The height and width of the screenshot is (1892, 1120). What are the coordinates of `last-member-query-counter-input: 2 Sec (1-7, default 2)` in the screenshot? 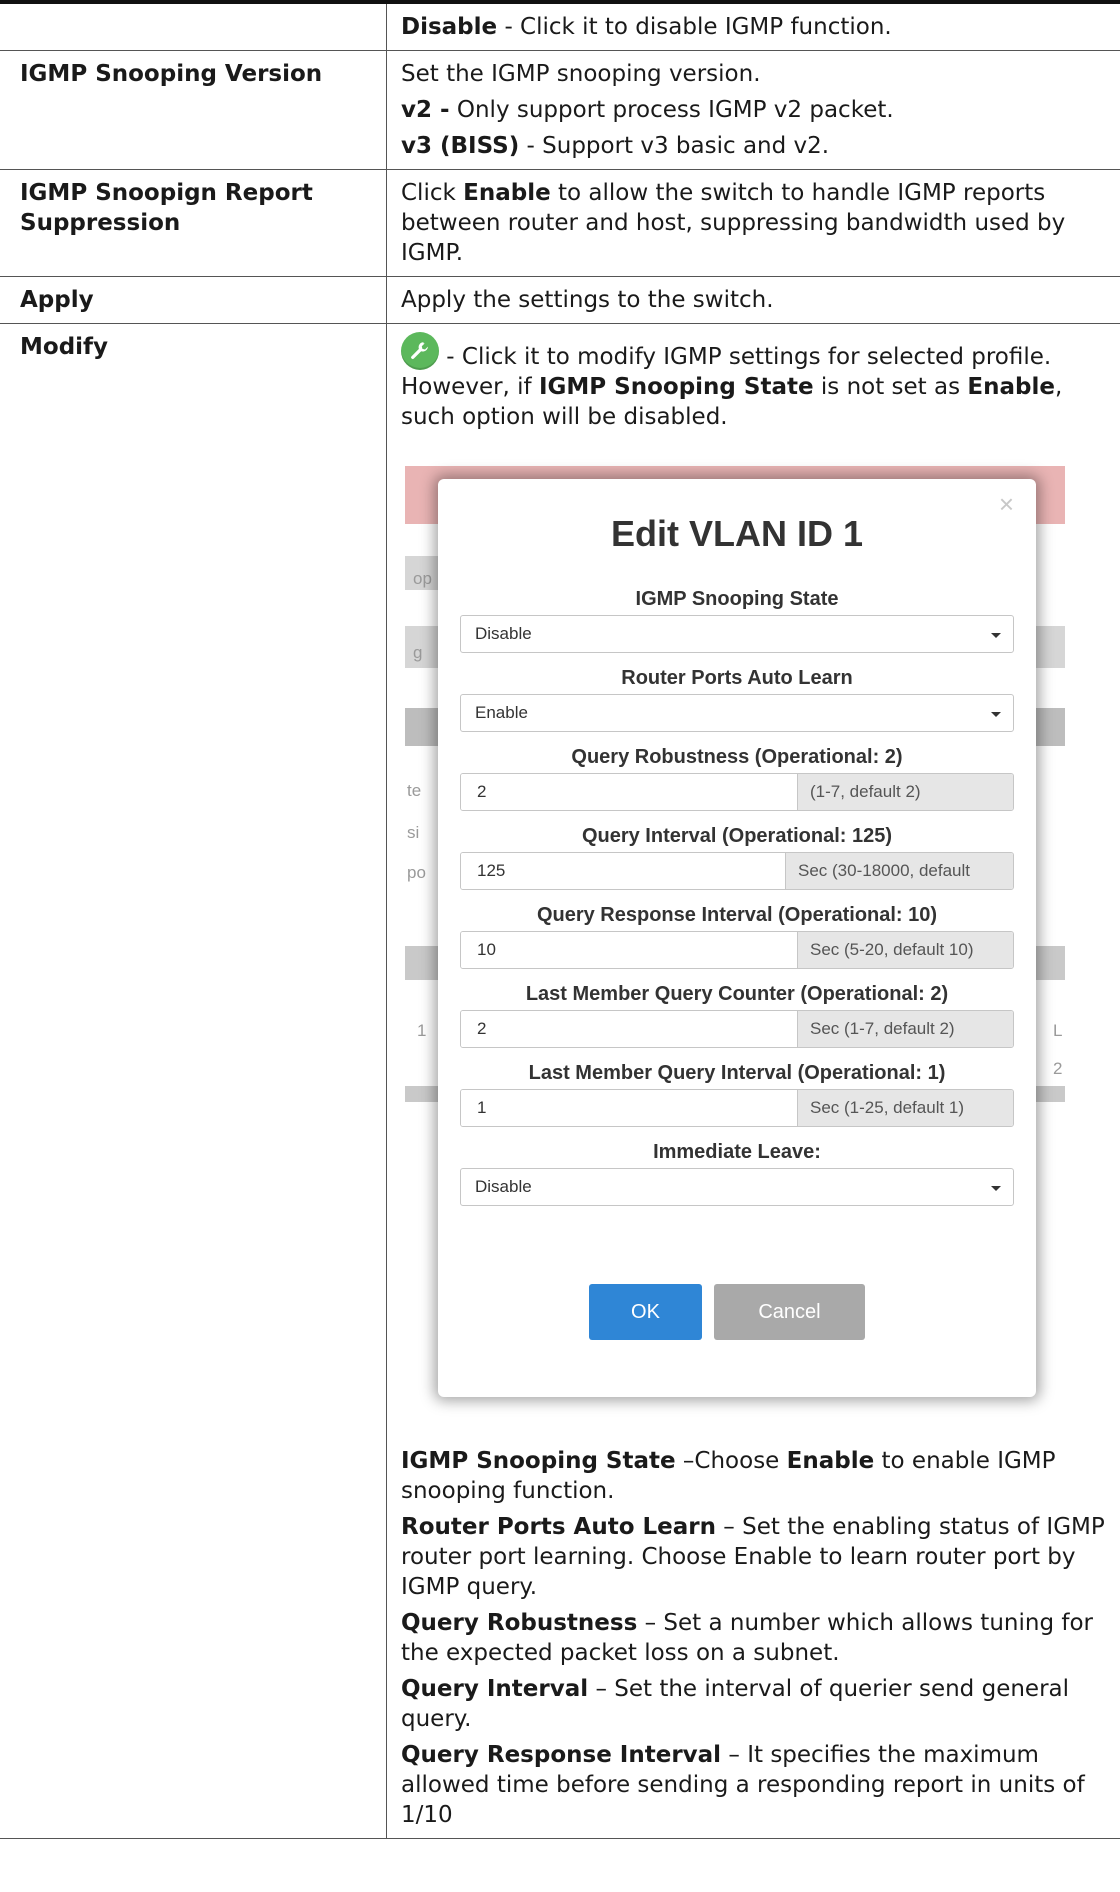 It's located at (737, 1029).